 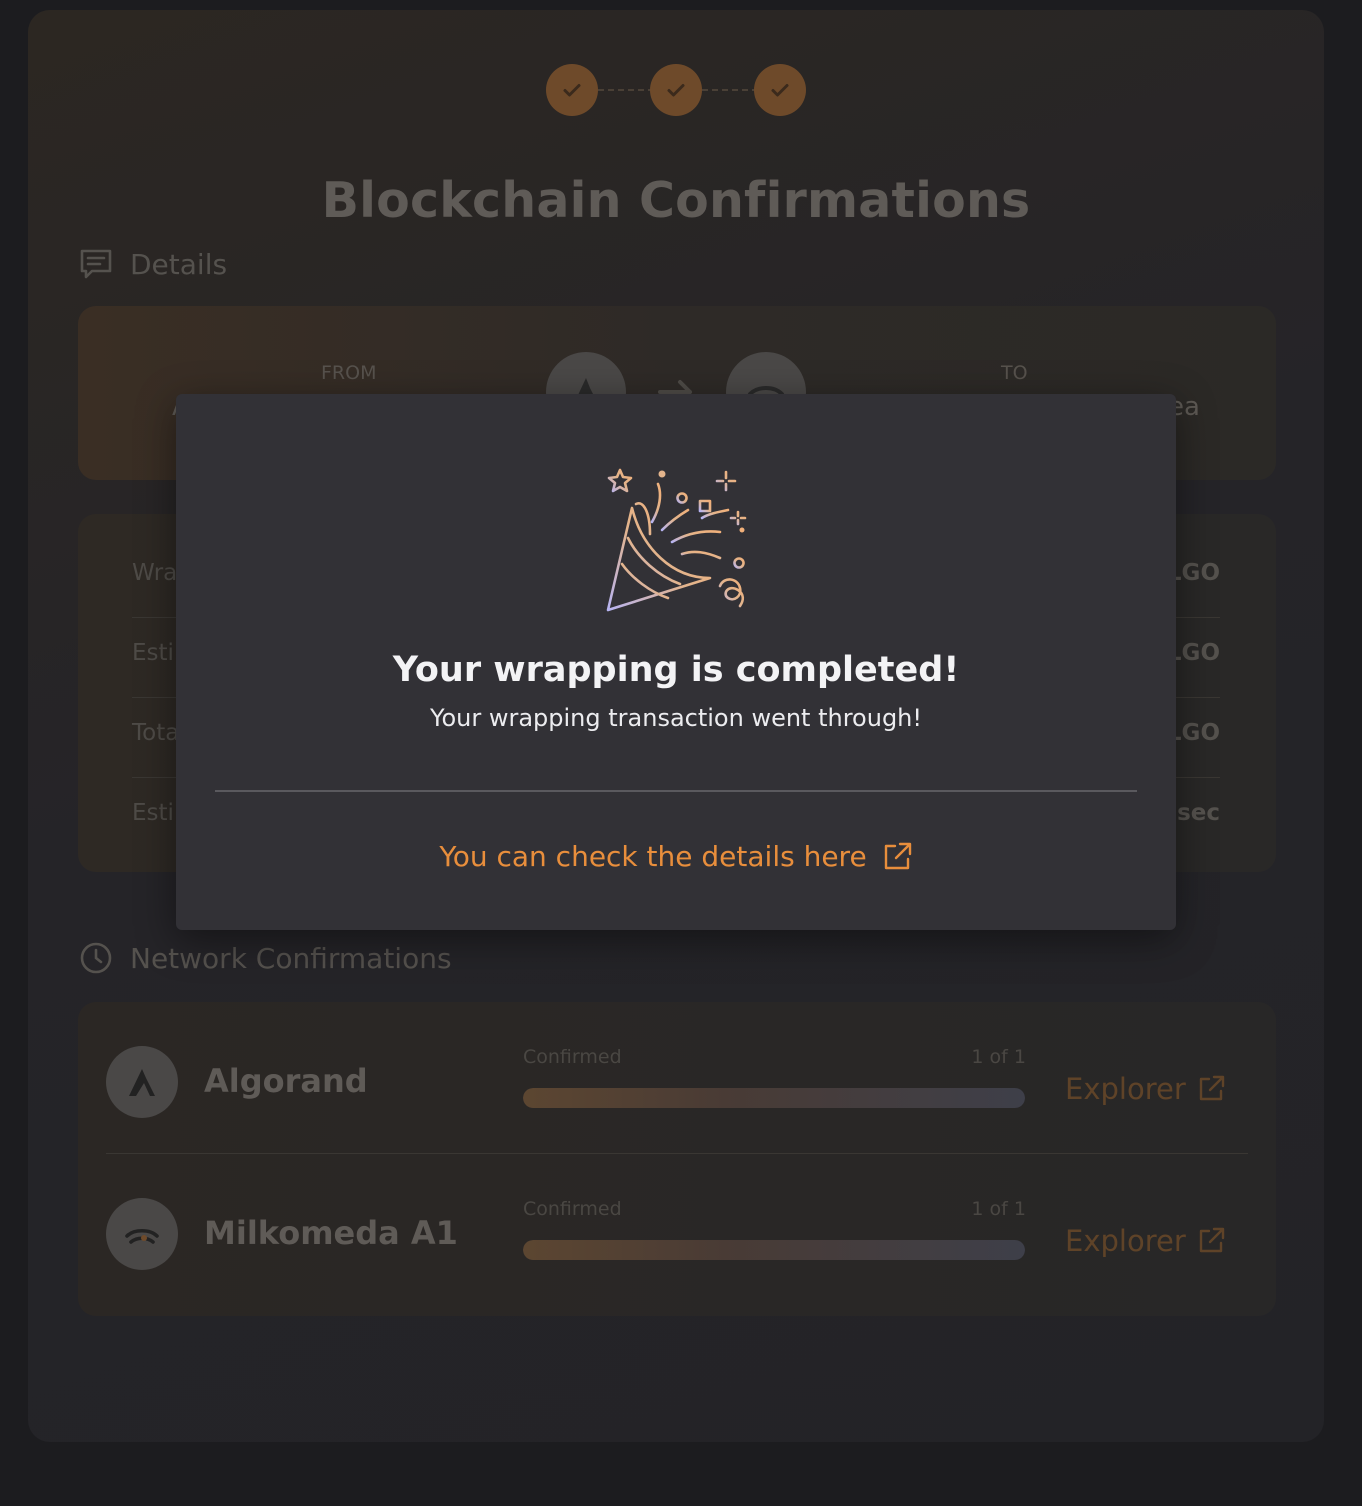 What do you see at coordinates (286, 1081) in the screenshot?
I see `network-name: Algorand` at bounding box center [286, 1081].